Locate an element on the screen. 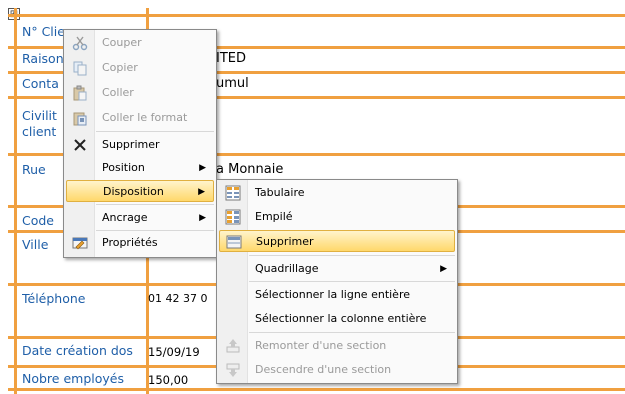 The width and height of the screenshot is (625, 394). delete-x-icon is located at coordinates (80, 145).